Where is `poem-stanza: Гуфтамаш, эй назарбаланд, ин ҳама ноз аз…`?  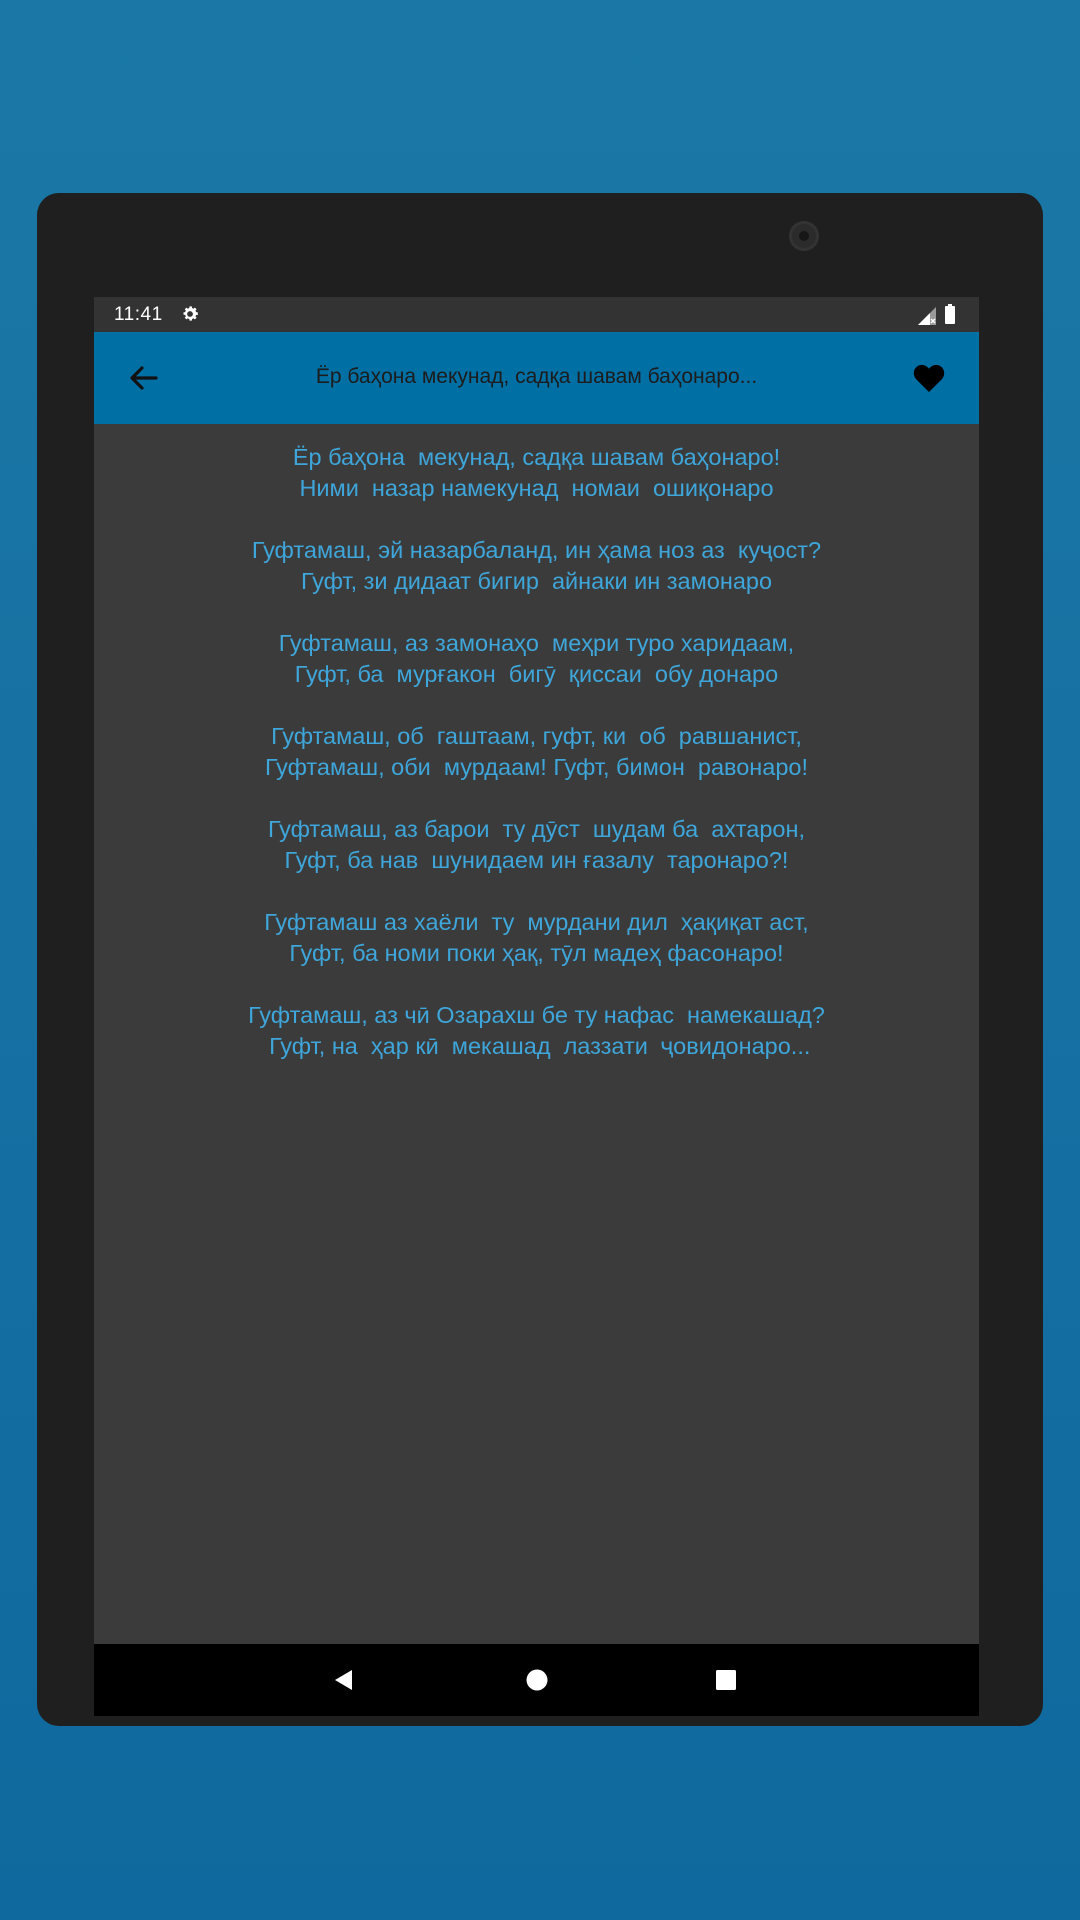
poem-stanza: Гуфтамаш, эй назарбаланд, ин ҳама ноз аз… is located at coordinates (536, 566).